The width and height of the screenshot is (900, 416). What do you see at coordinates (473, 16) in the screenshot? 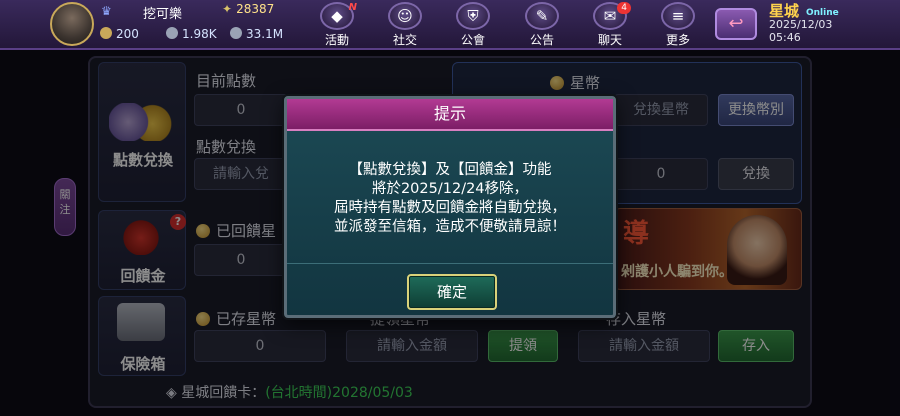
I see `shield-icon: ⛨` at bounding box center [473, 16].